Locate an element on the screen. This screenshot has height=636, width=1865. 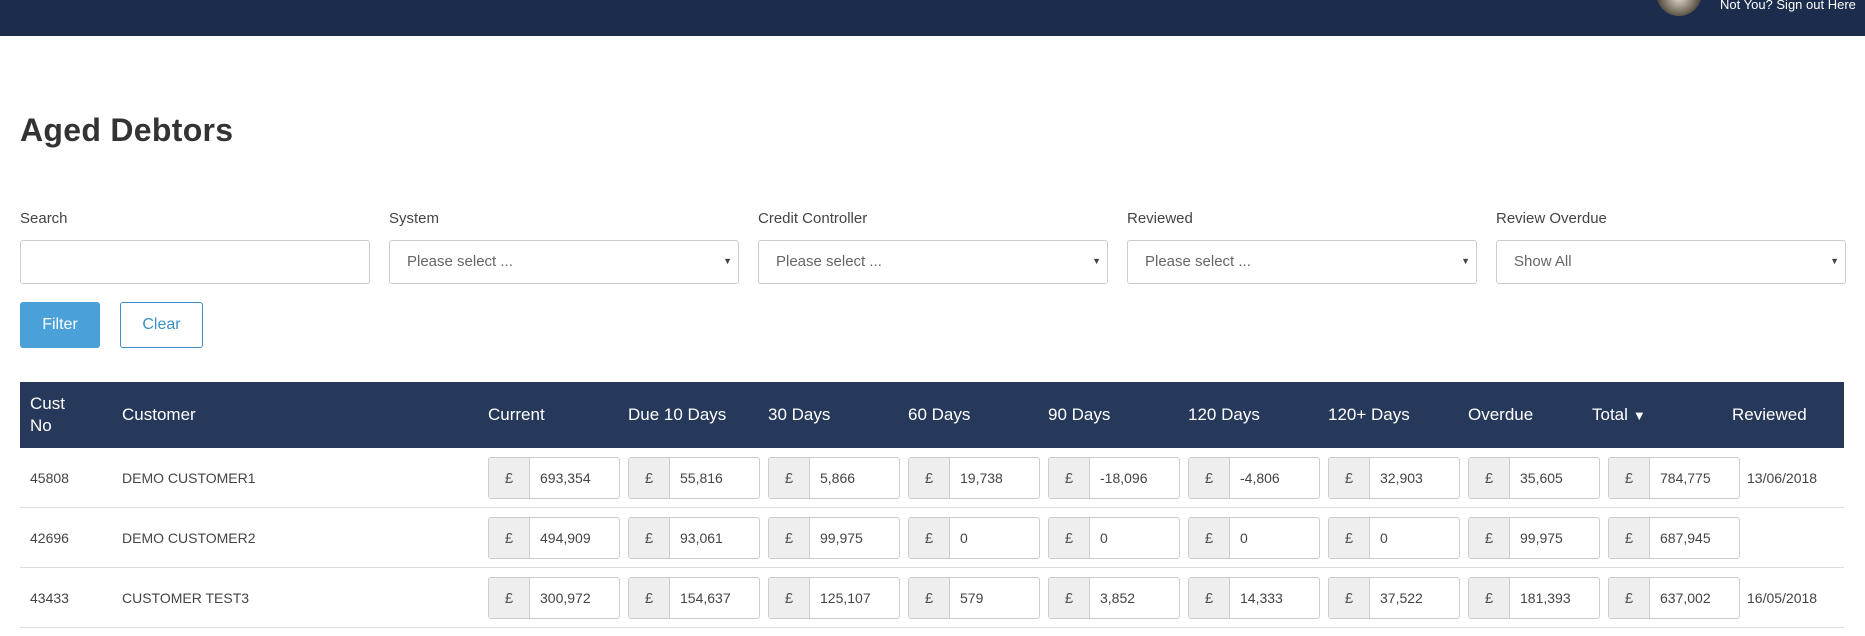
d90-amount-field: £0 is located at coordinates (1114, 538).